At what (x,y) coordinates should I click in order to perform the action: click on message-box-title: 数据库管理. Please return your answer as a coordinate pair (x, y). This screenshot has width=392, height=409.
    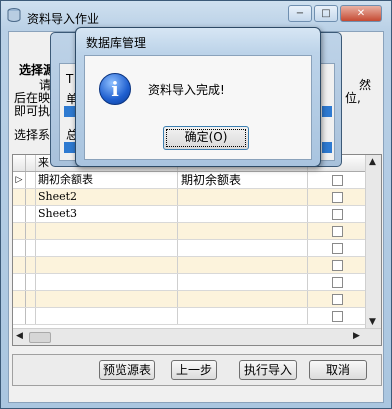
    Looking at the image, I should click on (116, 43).